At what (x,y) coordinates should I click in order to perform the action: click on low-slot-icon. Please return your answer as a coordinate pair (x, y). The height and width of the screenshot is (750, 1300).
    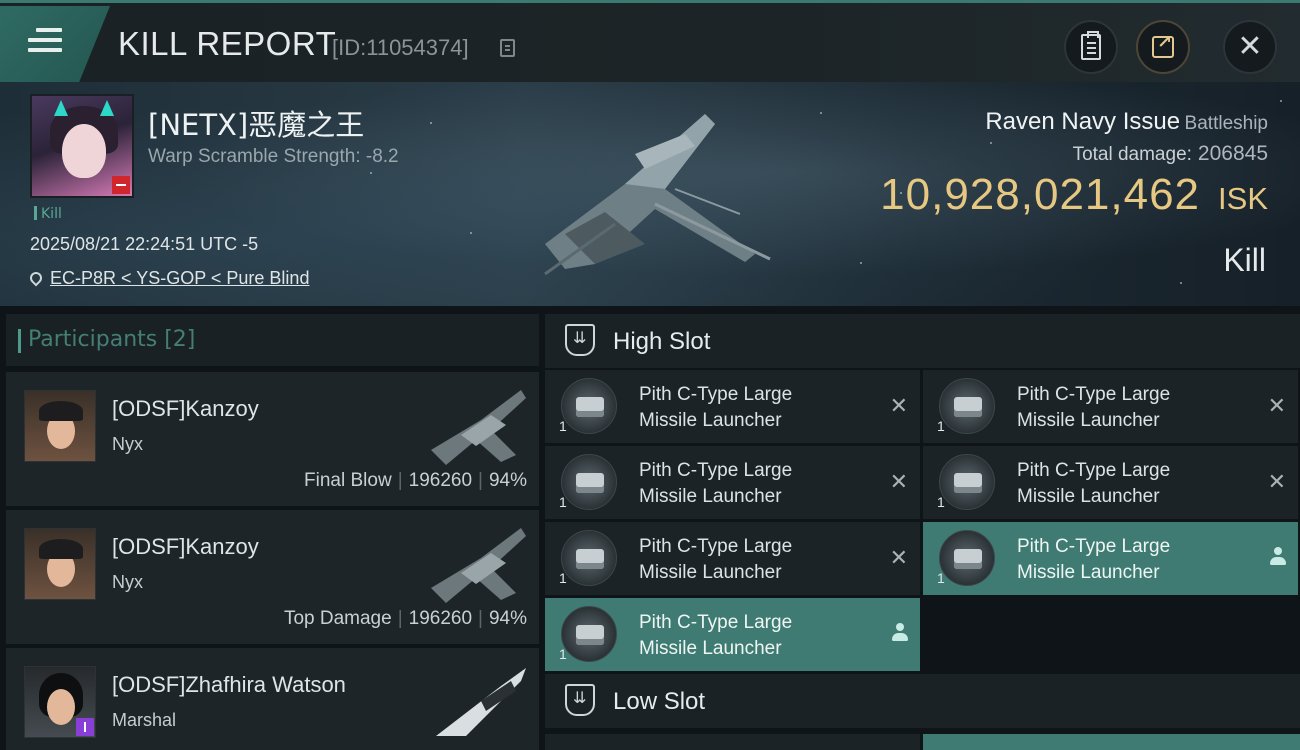
    Looking at the image, I should click on (580, 700).